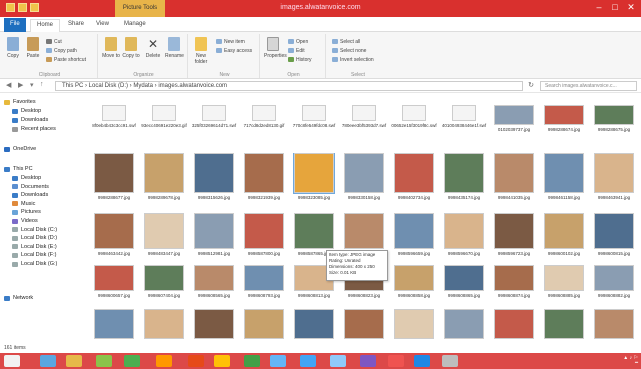  I want to click on nav-pc-item: Local Disk (G:), so click(34, 264).